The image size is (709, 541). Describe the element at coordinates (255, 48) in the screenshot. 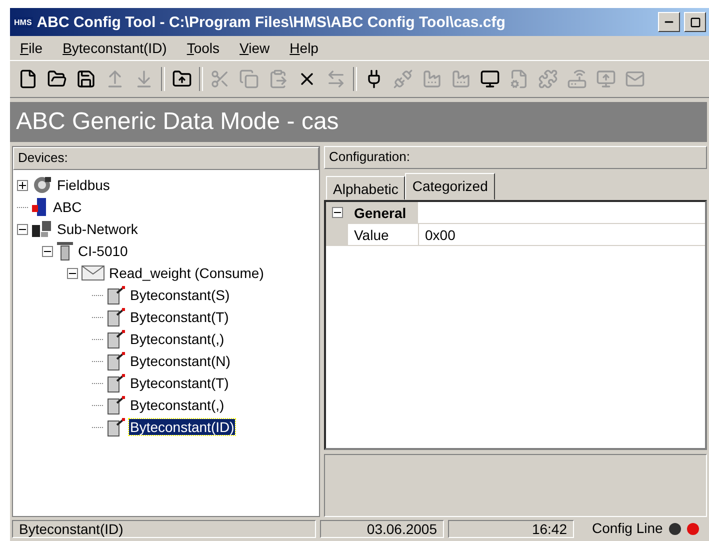

I see `menu-item: View` at that location.